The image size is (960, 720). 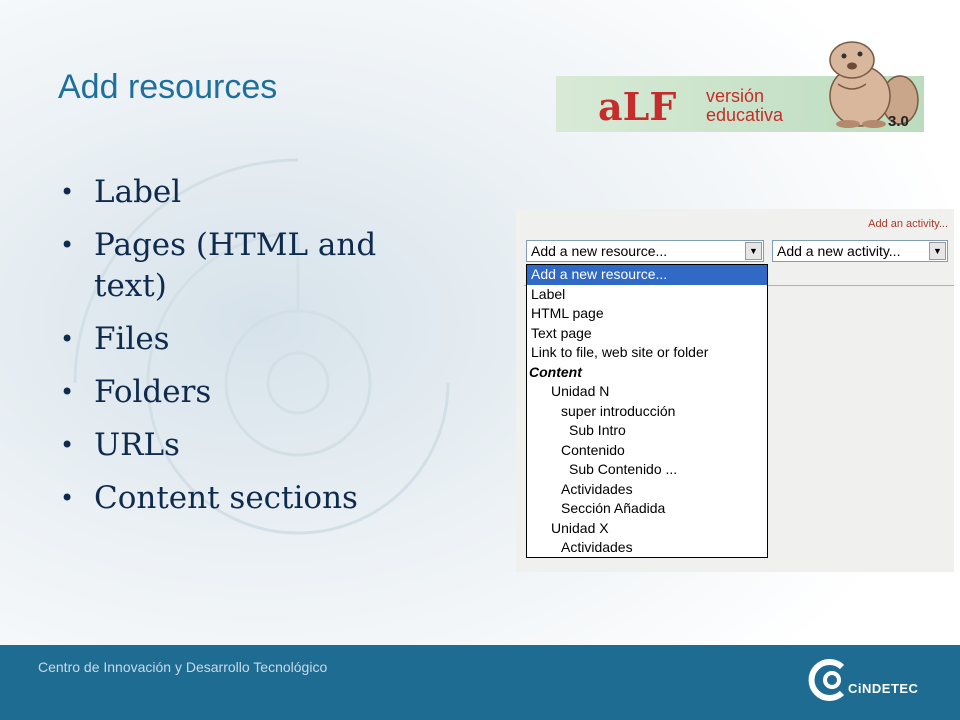 I want to click on bullet-text: Label, so click(x=138, y=192).